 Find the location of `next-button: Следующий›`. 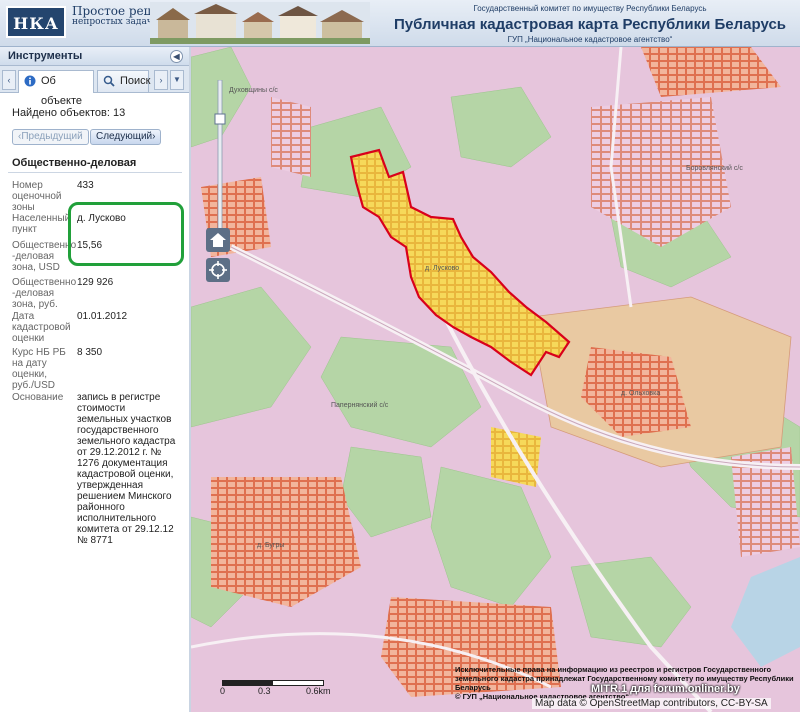

next-button: Следующий› is located at coordinates (126, 137).